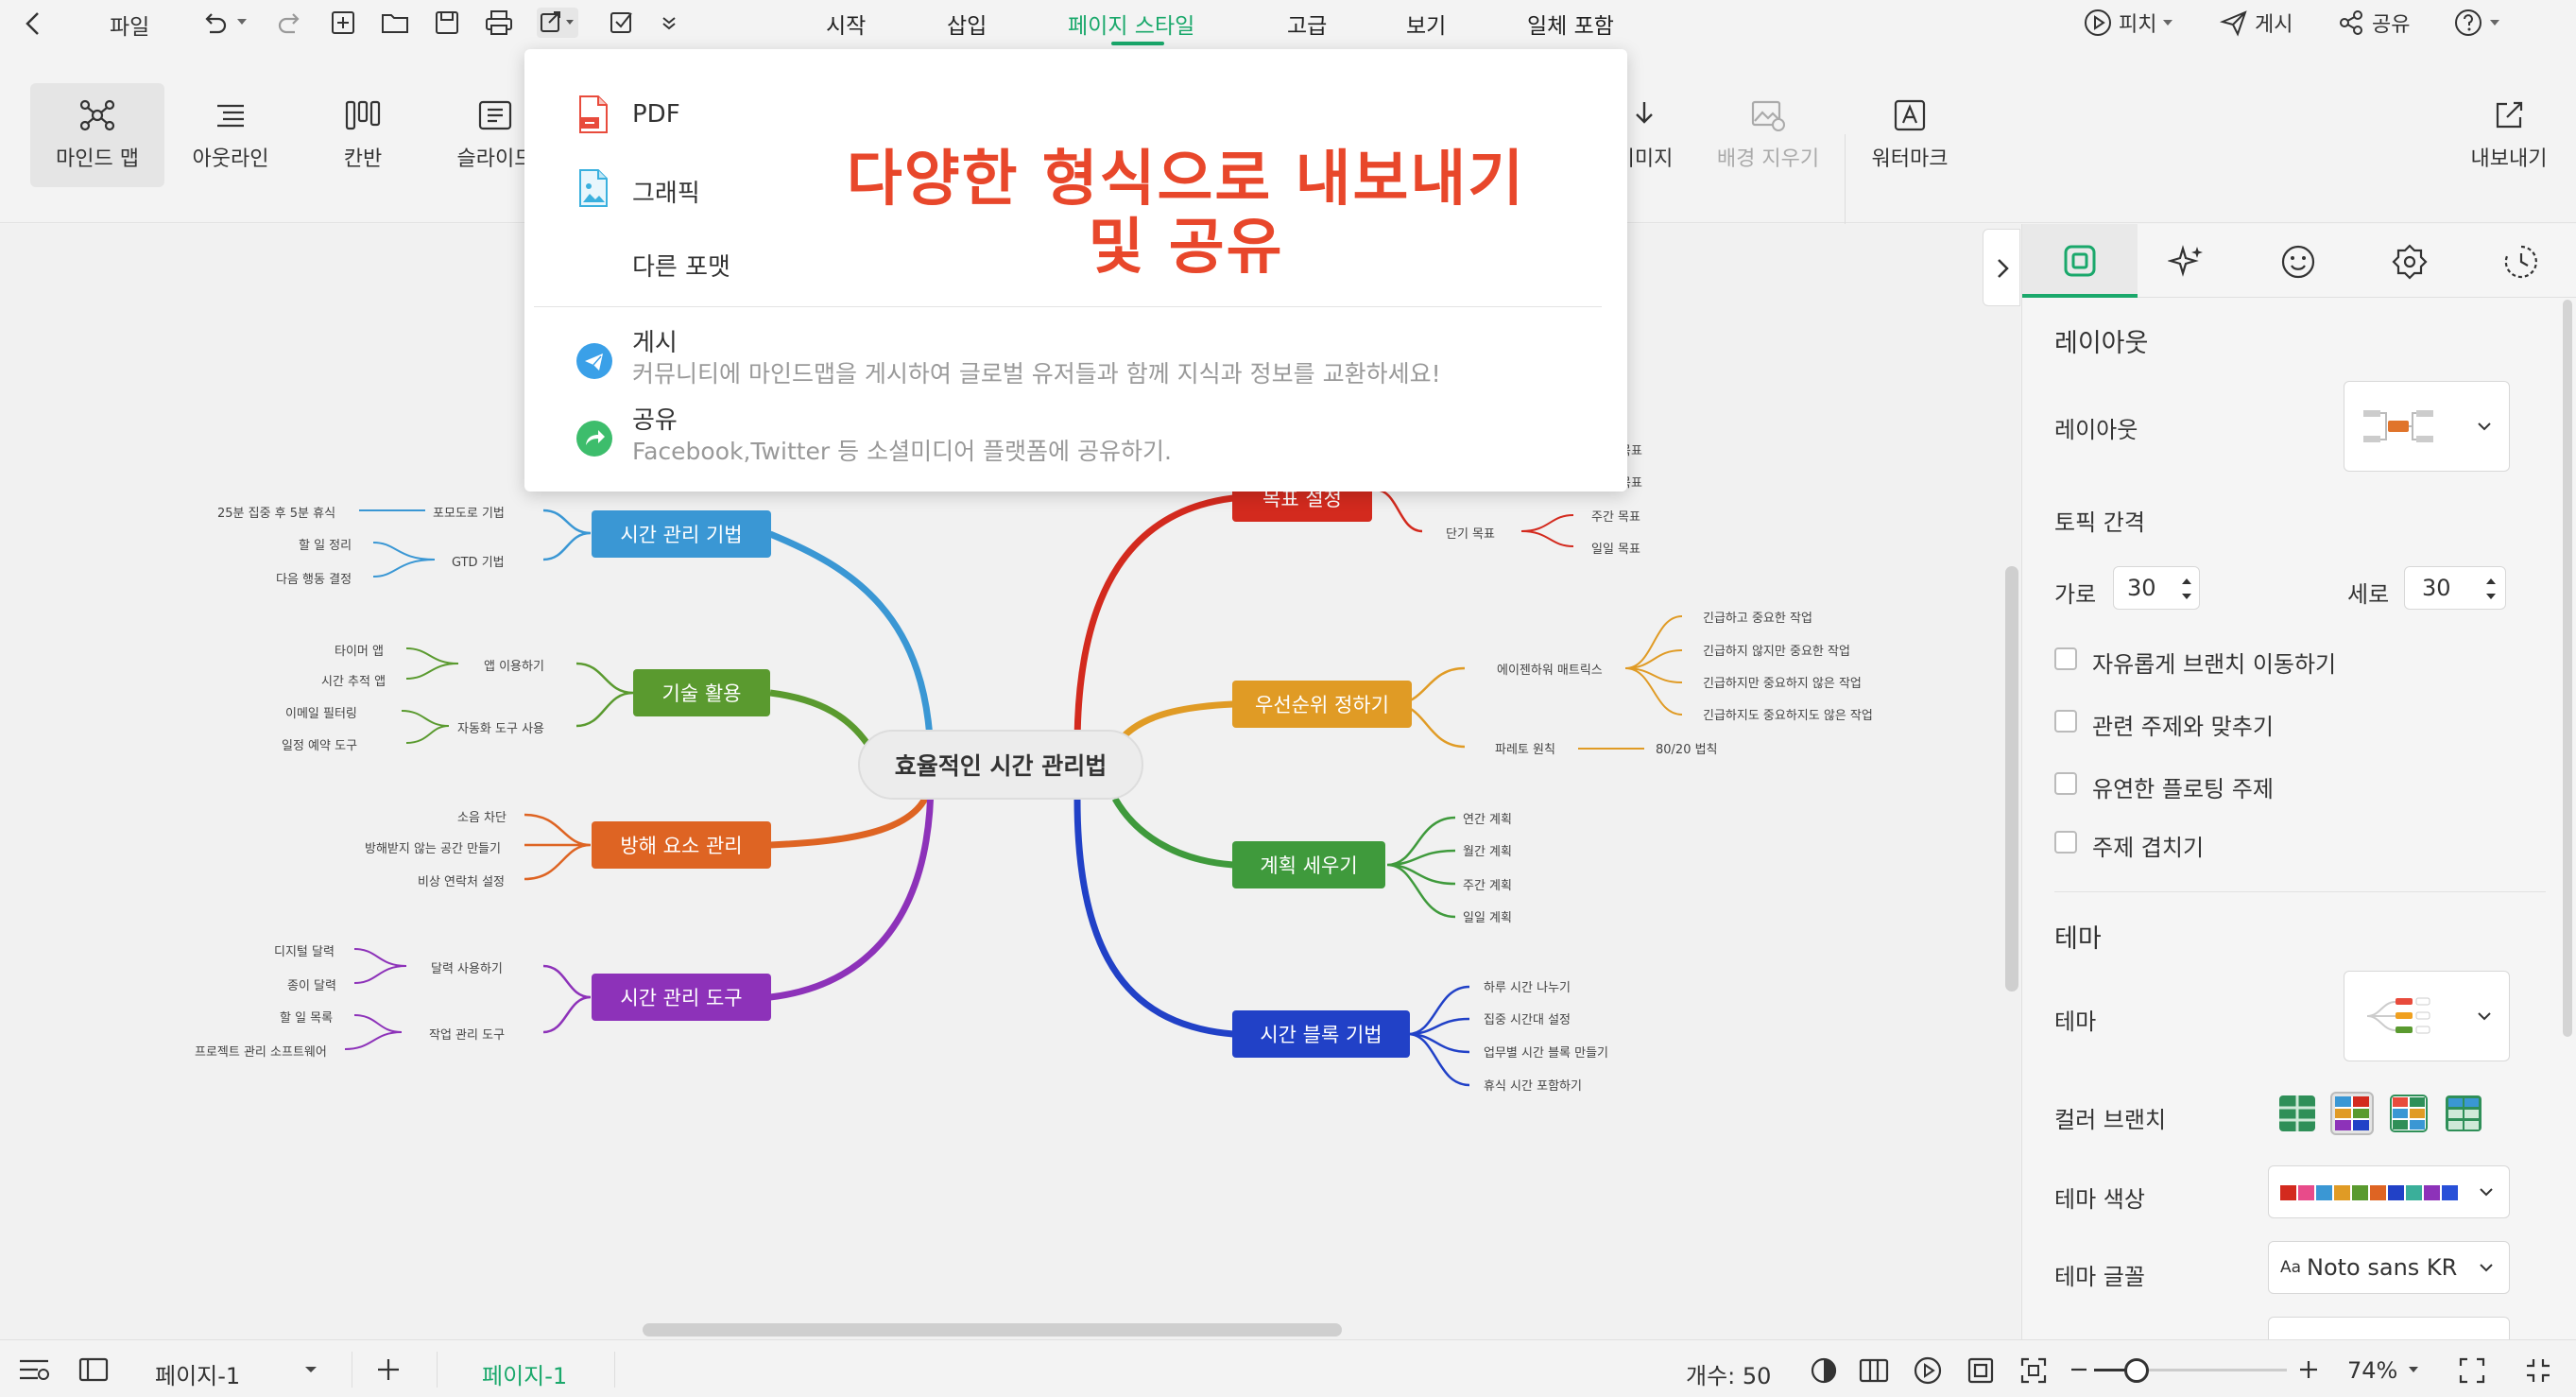  I want to click on subtopic: GTD 기법, so click(478, 561).